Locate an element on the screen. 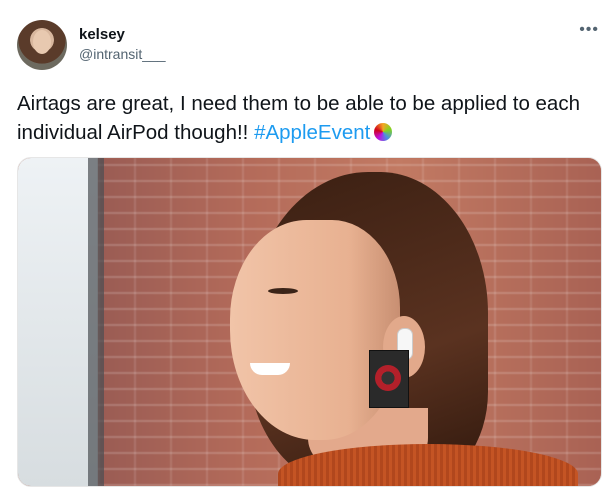  airtag-ring is located at coordinates (388, 378).